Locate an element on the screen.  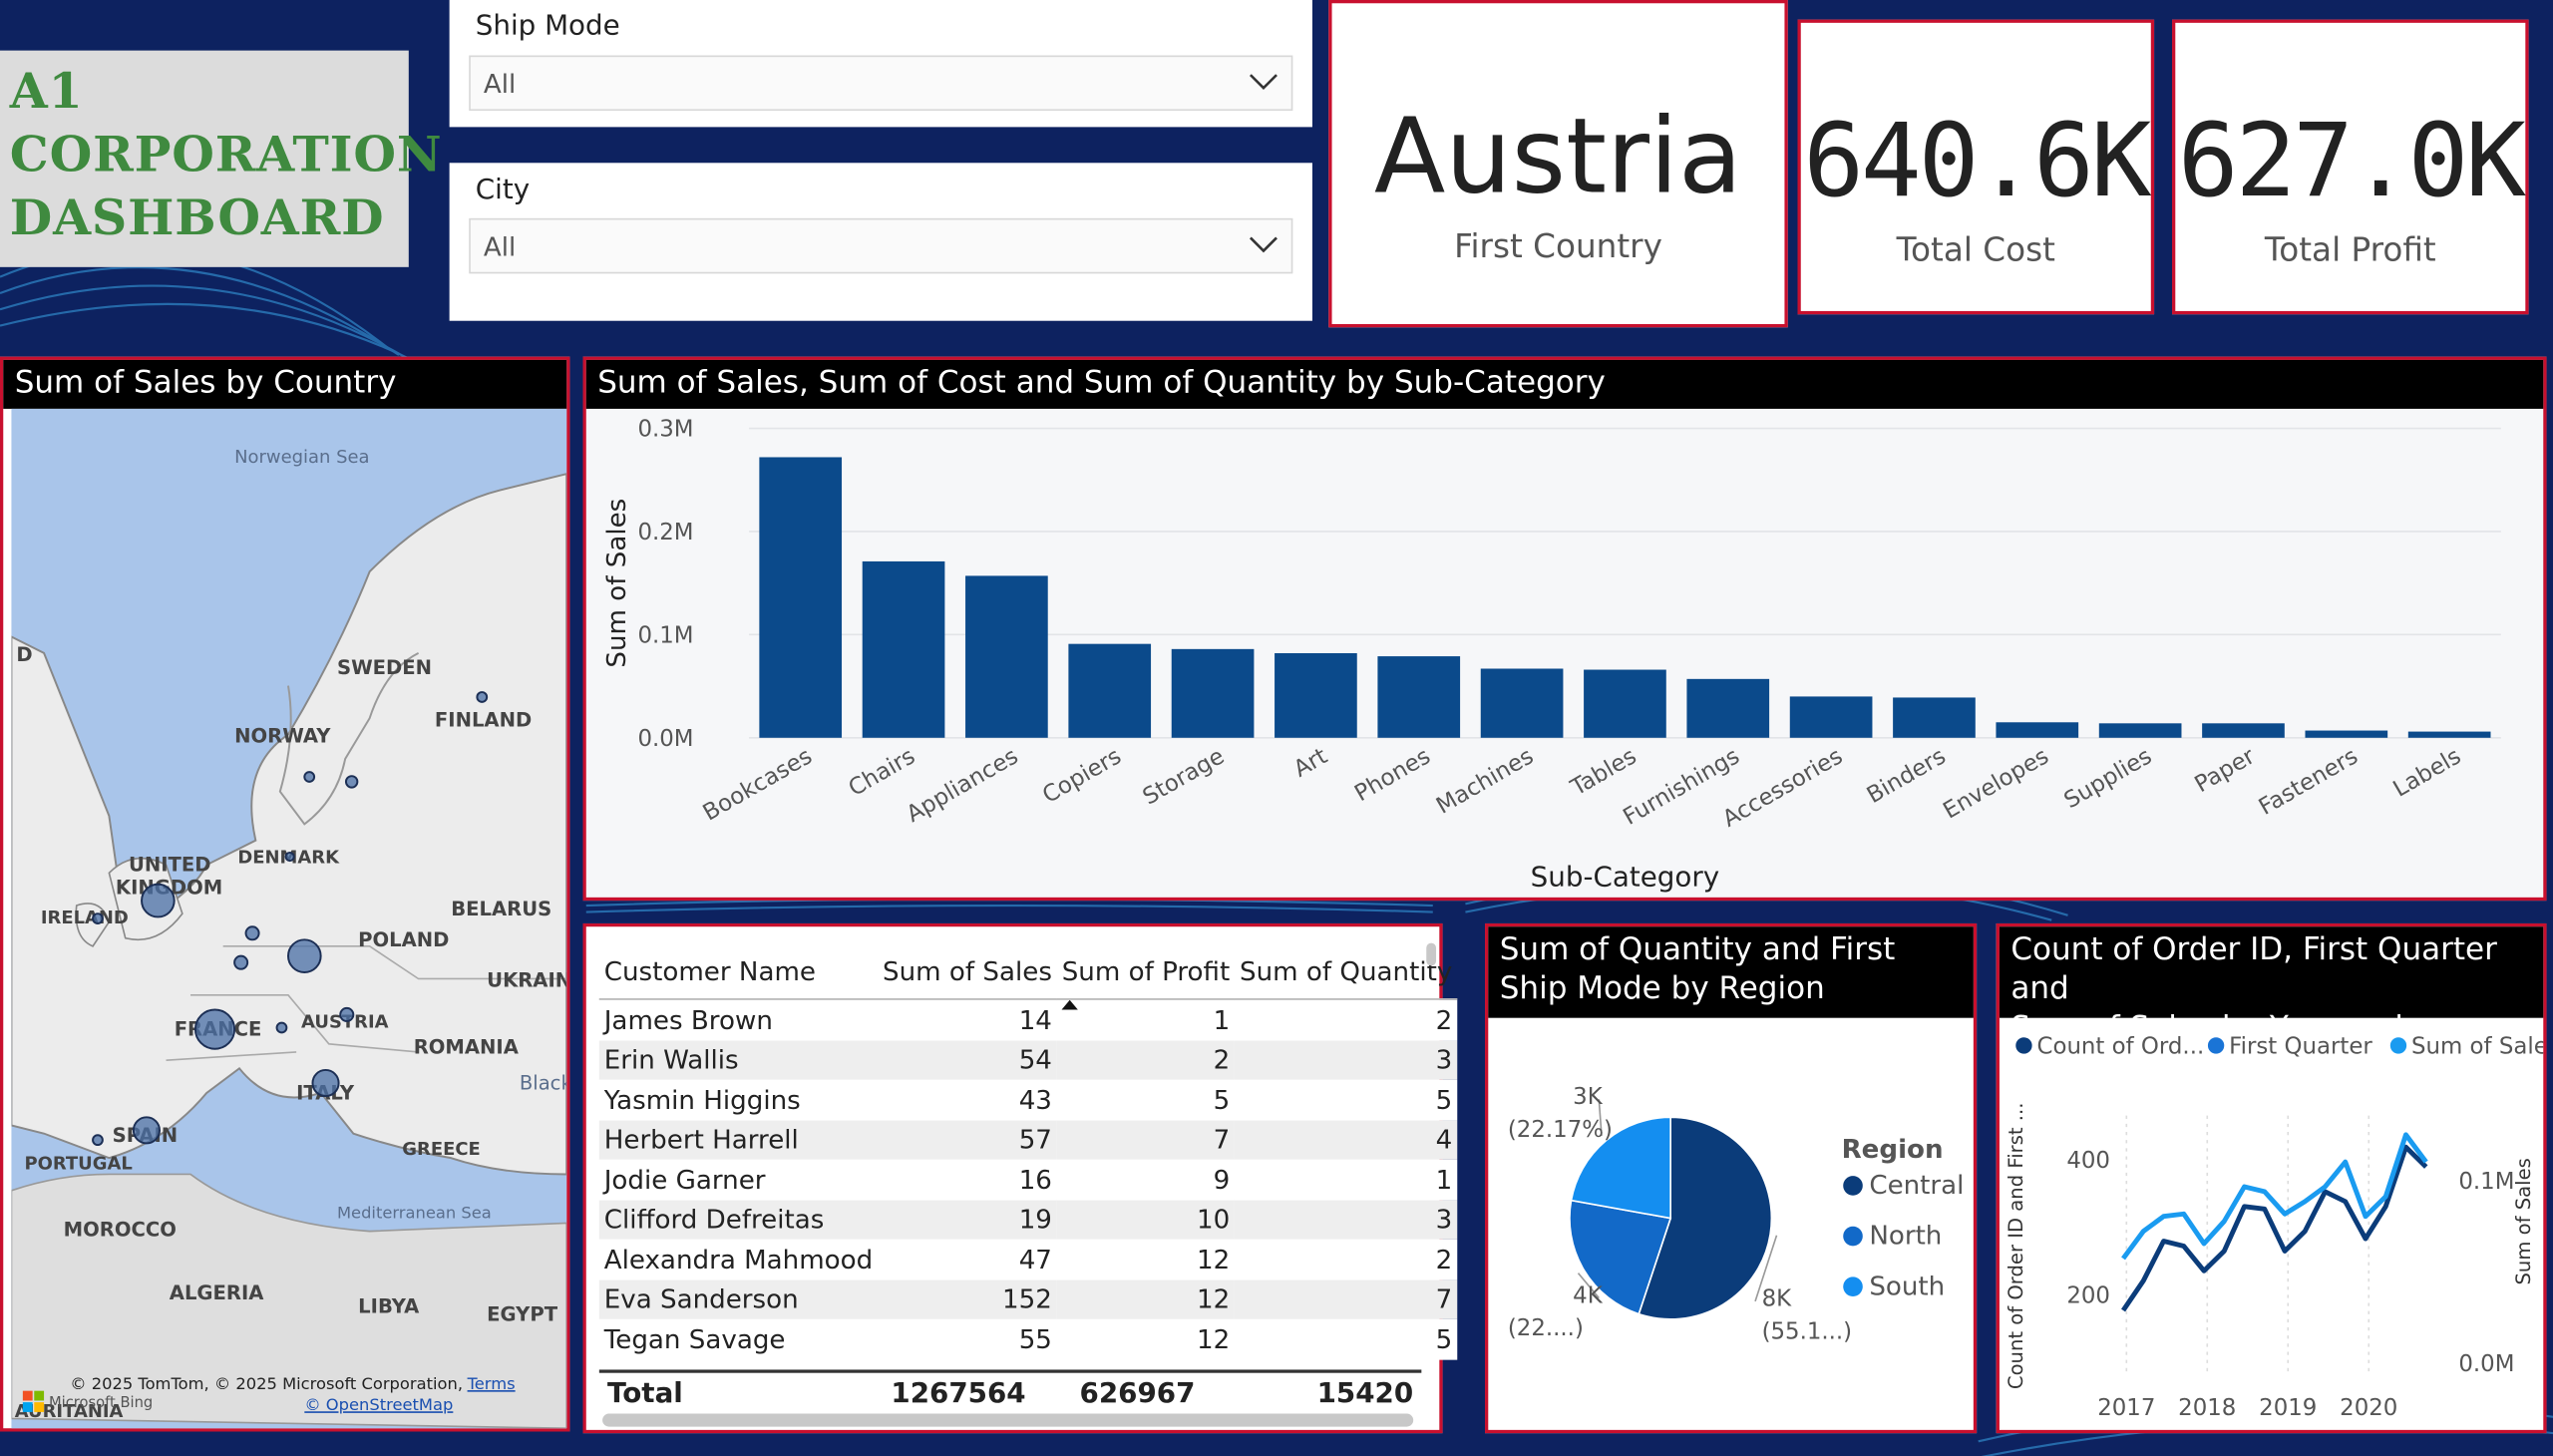
sort-ascending-icon is located at coordinates (1070, 1004).